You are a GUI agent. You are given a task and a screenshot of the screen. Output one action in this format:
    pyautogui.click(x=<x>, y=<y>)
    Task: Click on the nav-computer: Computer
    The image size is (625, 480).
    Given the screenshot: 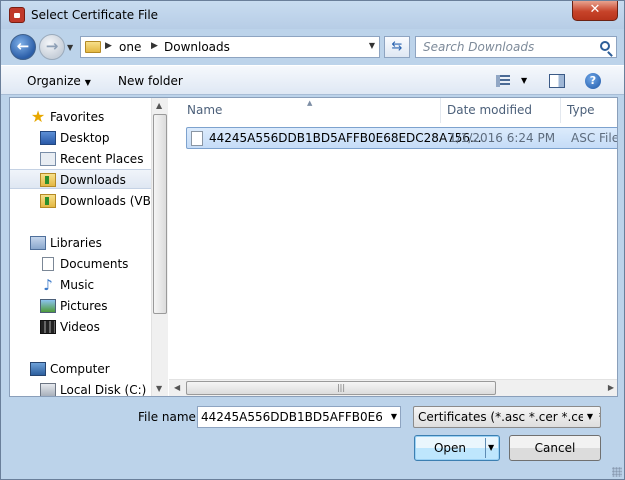 What is the action you would take?
    pyautogui.click(x=80, y=369)
    